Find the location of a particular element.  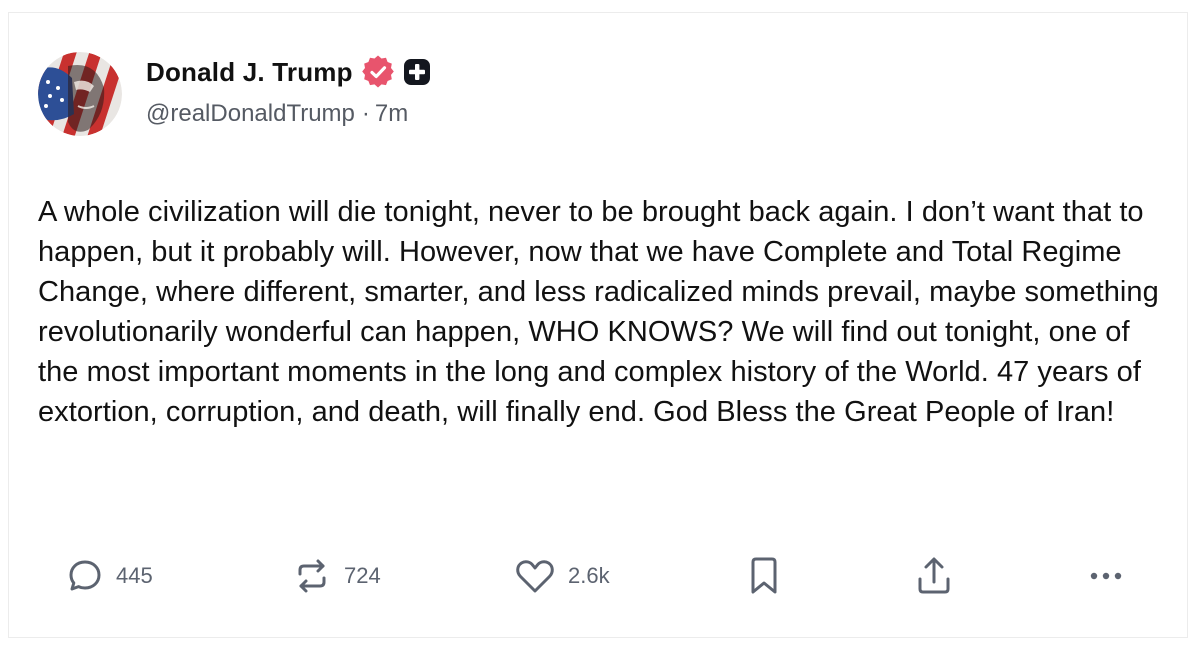

post-header: Donald J. Trump @realDonaldTrump · 7m is located at coordinates (388, 95).